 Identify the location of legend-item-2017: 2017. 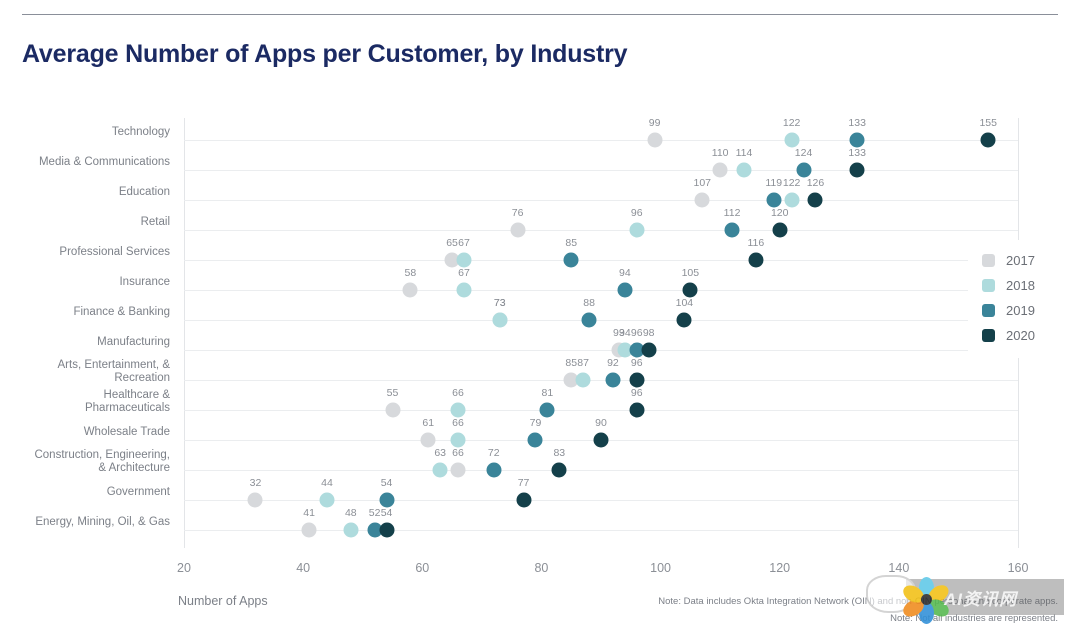
(1020, 260).